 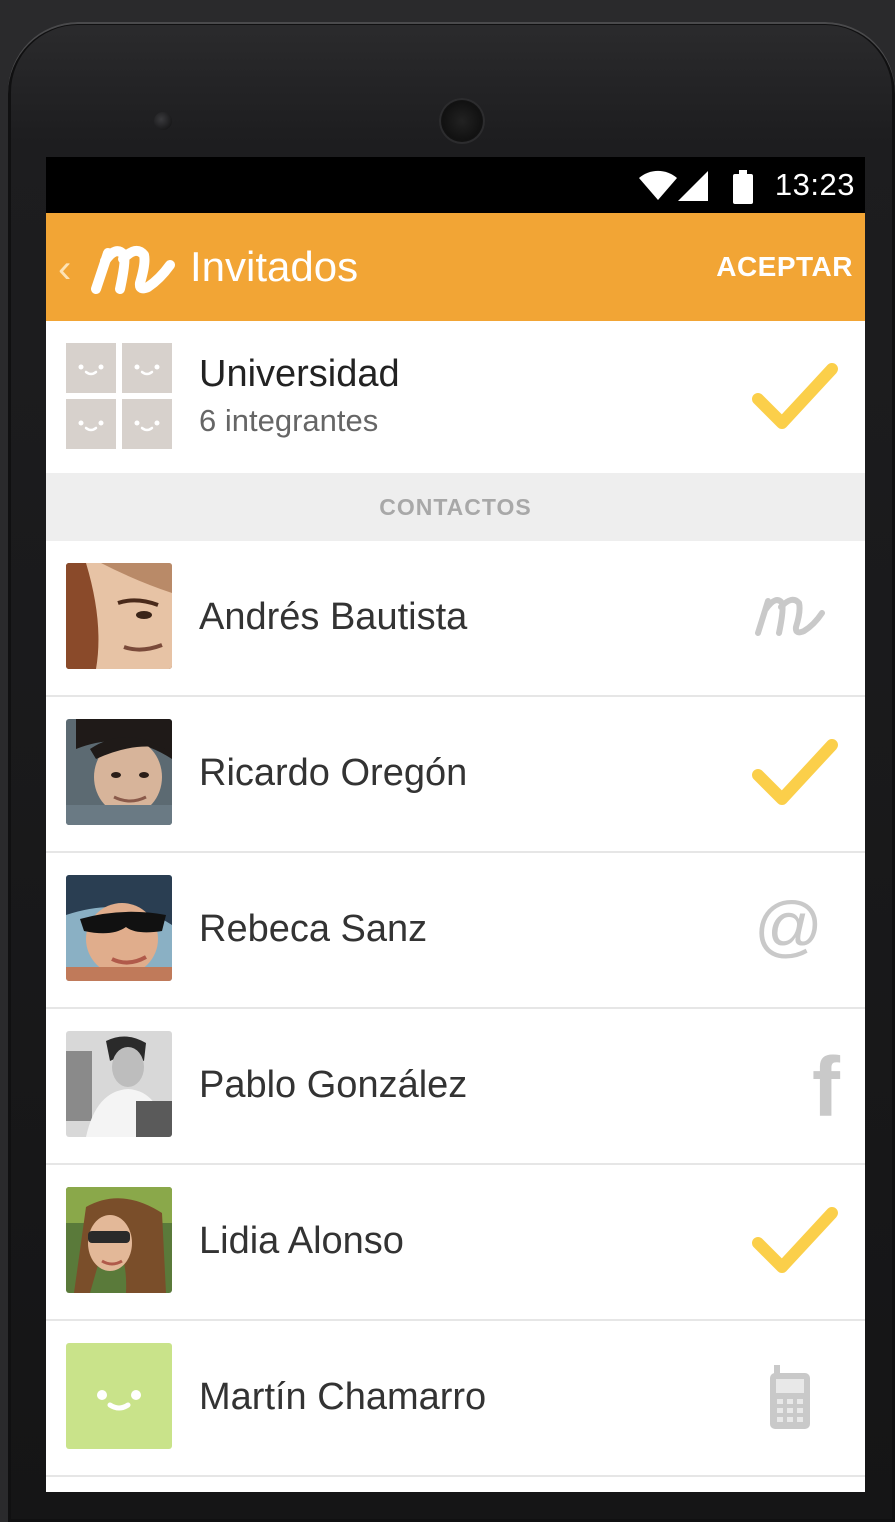 I want to click on contact-row: Ricardo Oregón, so click(x=455, y=775).